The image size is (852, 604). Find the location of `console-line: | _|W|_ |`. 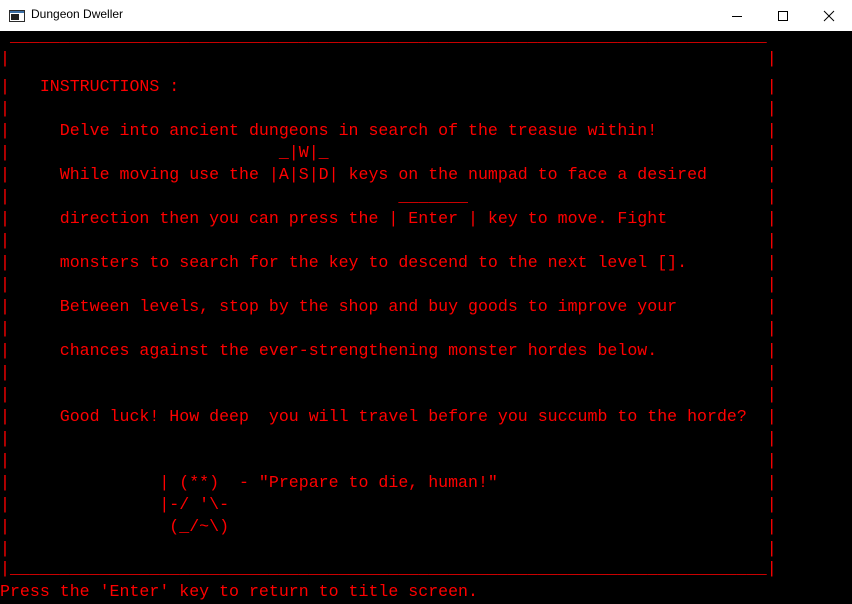

console-line: | _|W|_ | is located at coordinates (388, 152).